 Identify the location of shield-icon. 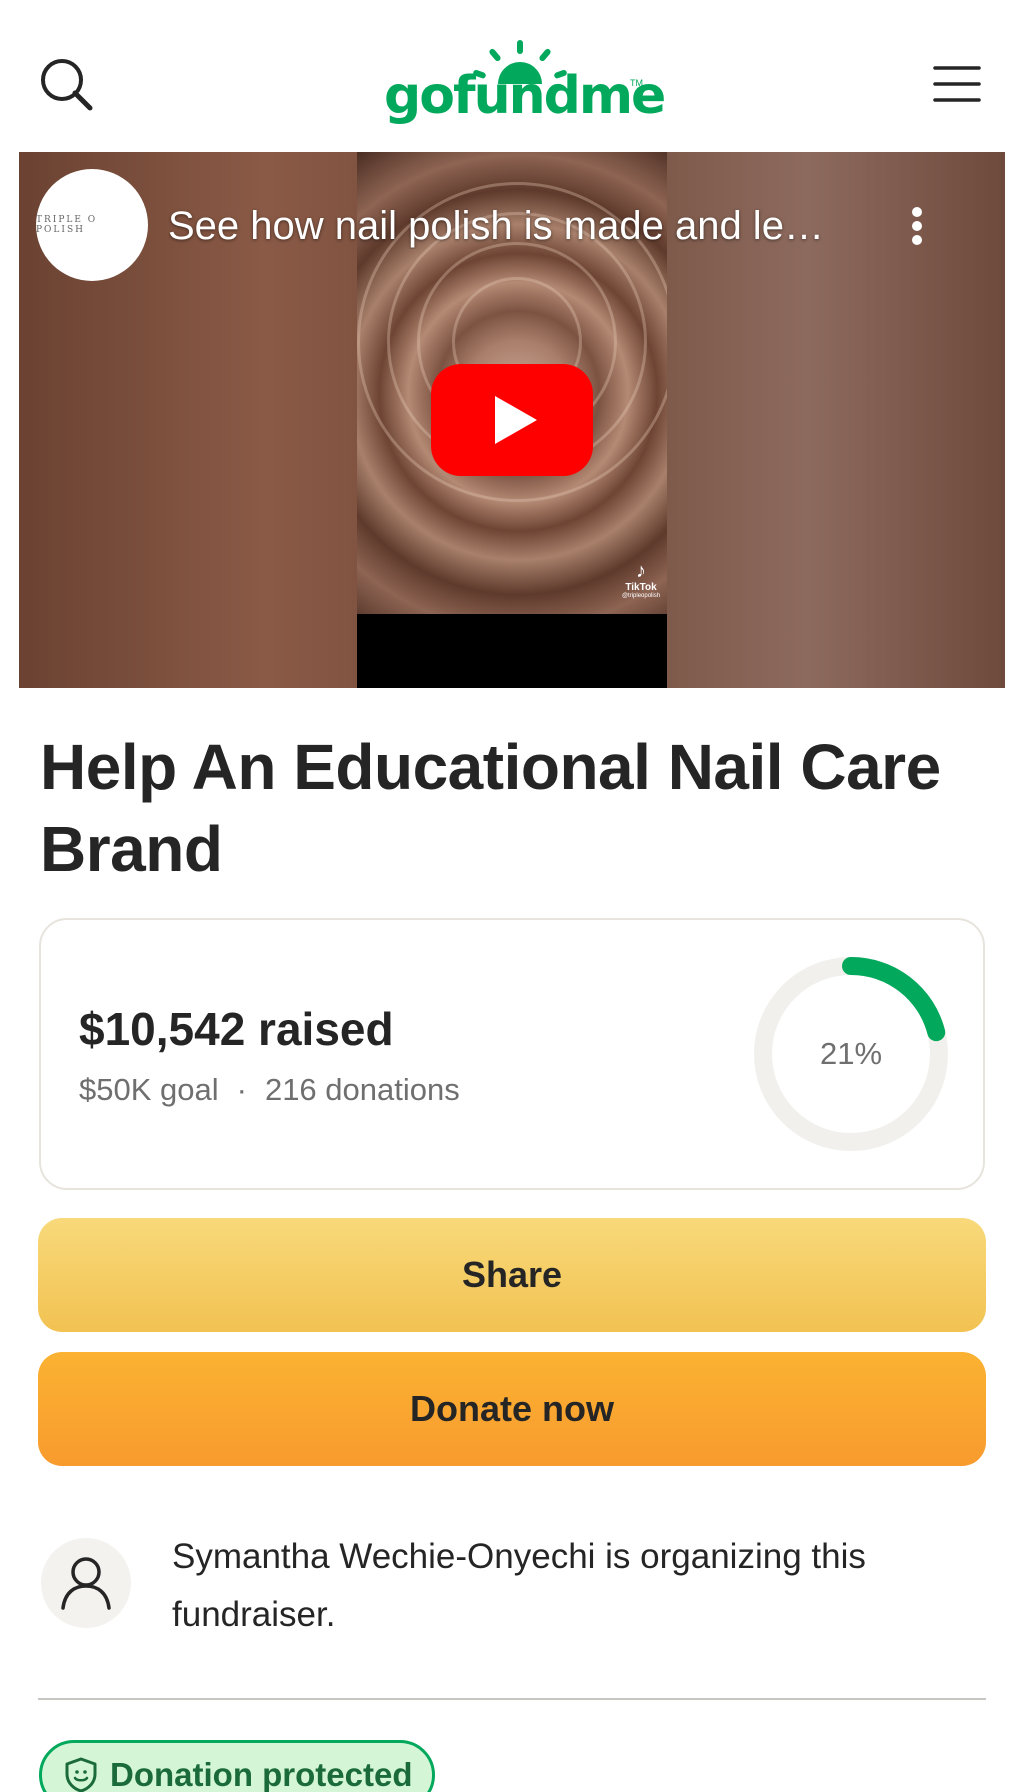
(81, 1774).